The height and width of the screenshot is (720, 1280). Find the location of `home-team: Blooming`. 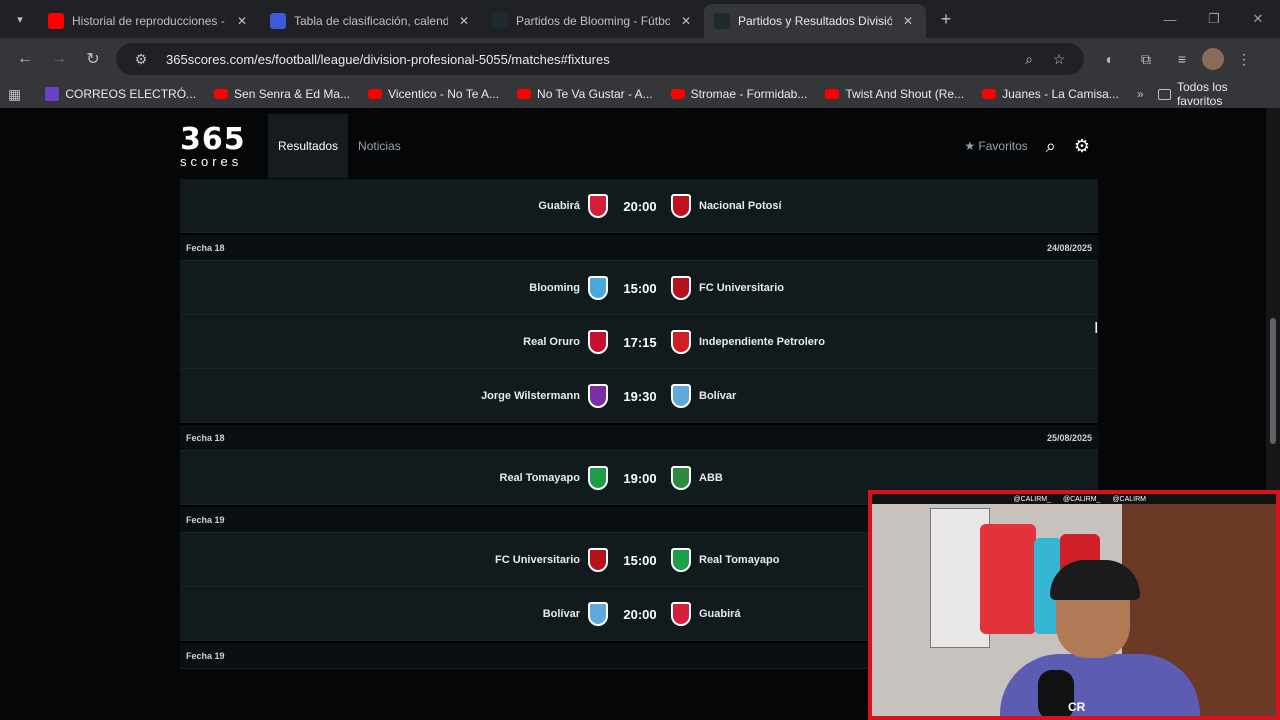

home-team: Blooming is located at coordinates (554, 288).